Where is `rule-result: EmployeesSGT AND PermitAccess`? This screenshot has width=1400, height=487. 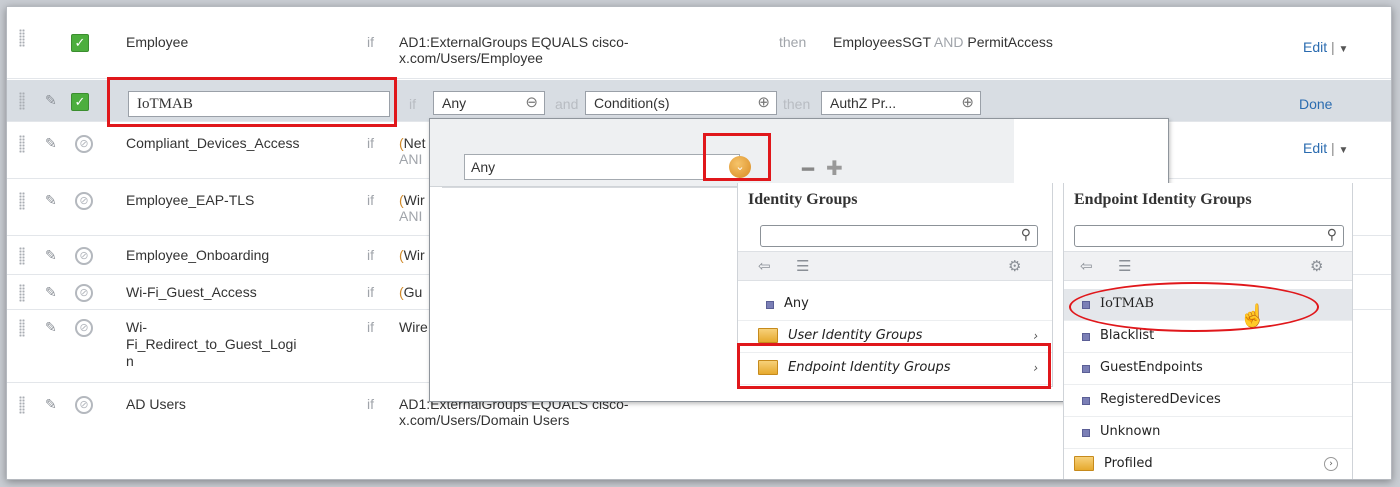 rule-result: EmployeesSGT AND PermitAccess is located at coordinates (943, 42).